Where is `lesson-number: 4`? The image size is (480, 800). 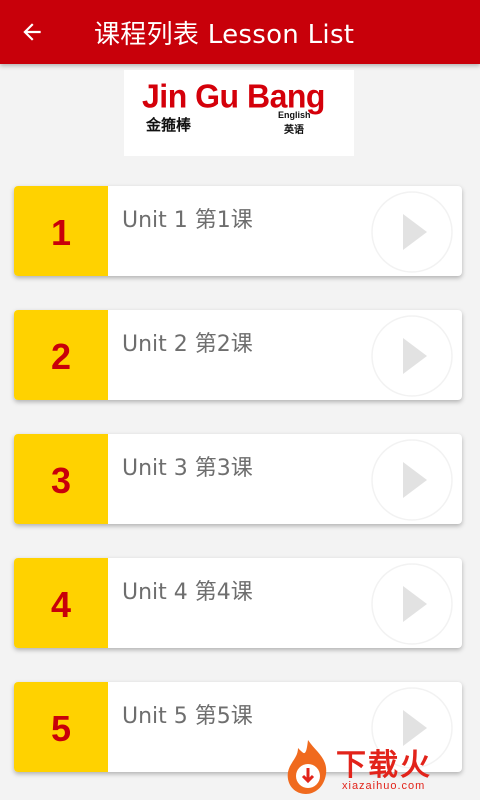 lesson-number: 4 is located at coordinates (61, 604).